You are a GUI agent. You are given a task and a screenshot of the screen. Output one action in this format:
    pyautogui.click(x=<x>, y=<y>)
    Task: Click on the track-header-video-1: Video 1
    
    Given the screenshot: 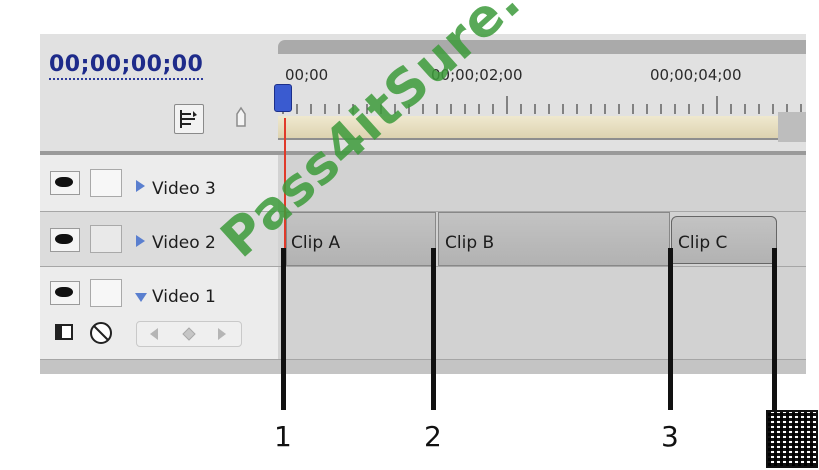 What is the action you would take?
    pyautogui.click(x=159, y=313)
    